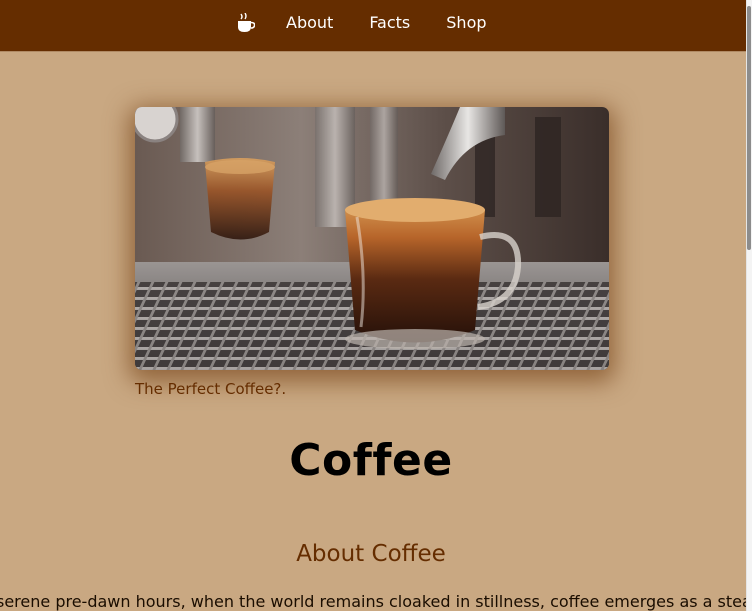 The image size is (752, 611). Describe the element at coordinates (466, 23) in the screenshot. I see `nav-link-shop: Shop` at that location.